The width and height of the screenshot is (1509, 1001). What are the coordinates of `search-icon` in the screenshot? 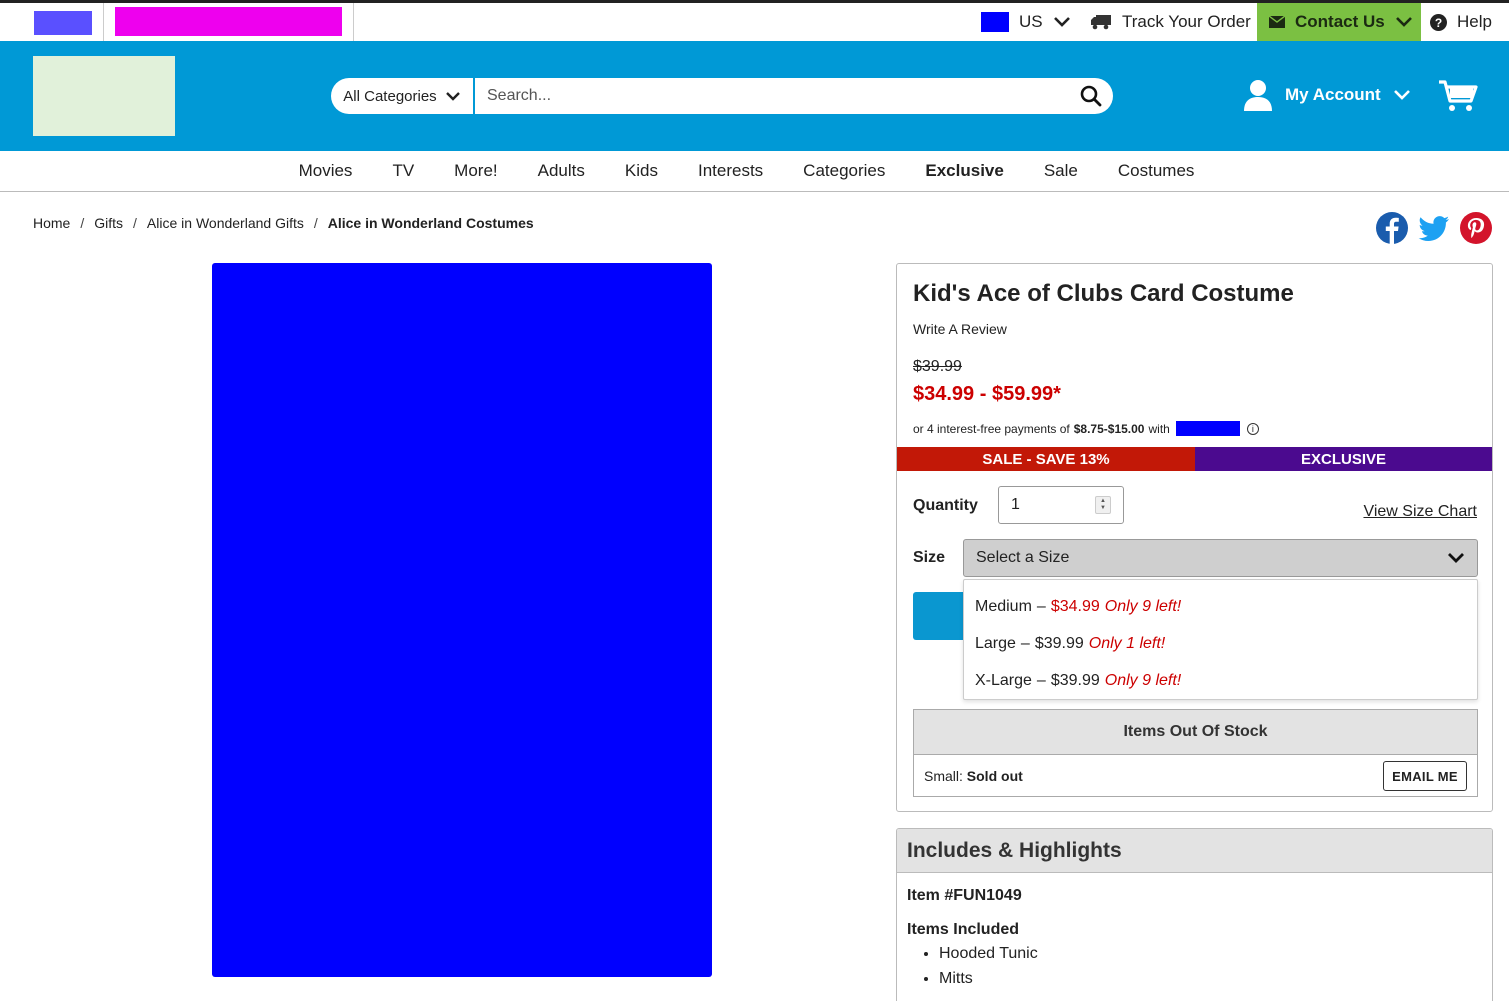 It's located at (1091, 96).